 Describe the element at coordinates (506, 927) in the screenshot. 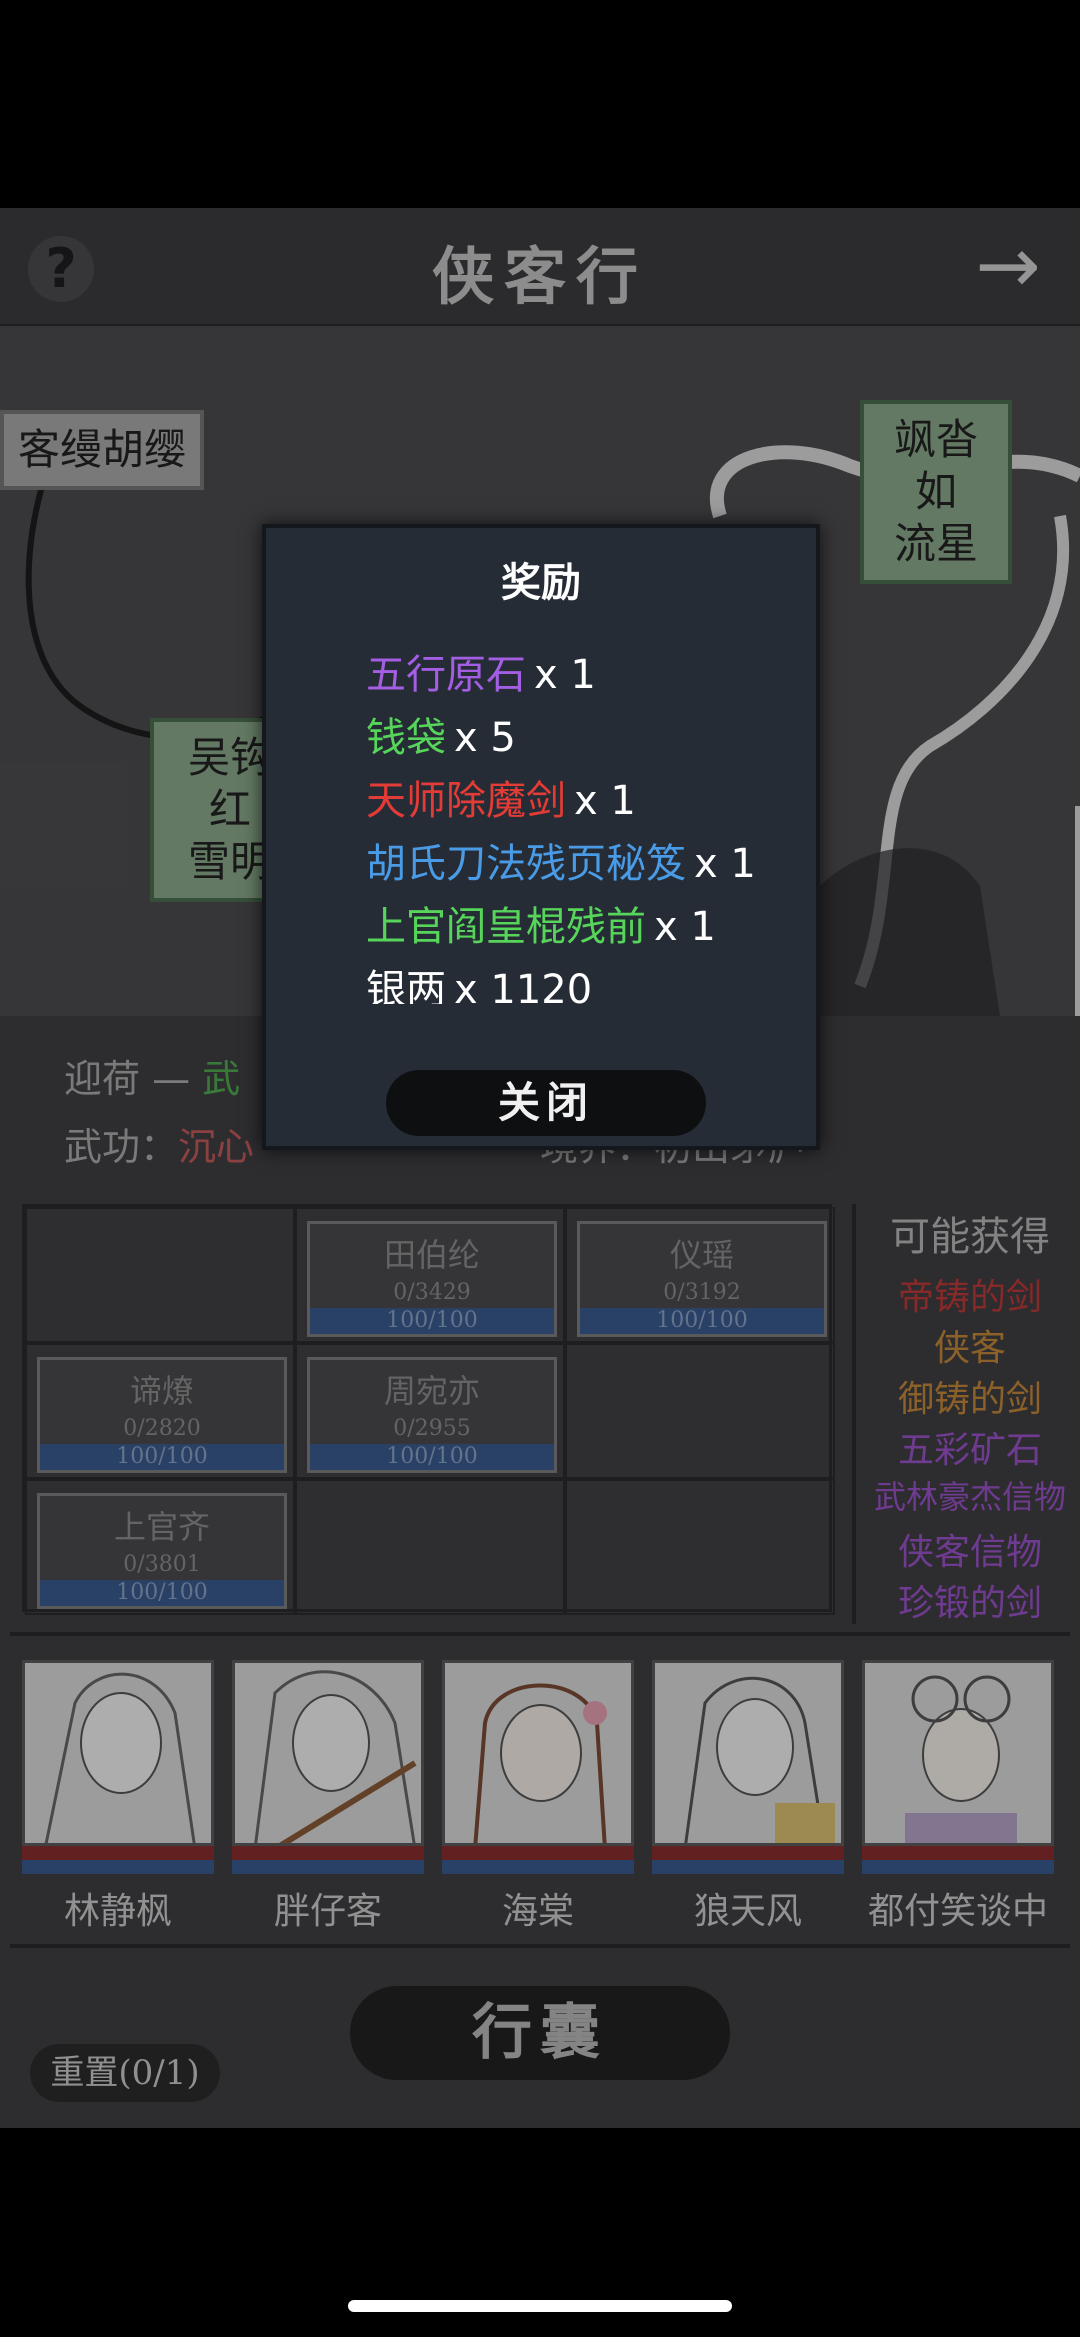

I see `reward-name: 上官阎皇棍残前` at that location.